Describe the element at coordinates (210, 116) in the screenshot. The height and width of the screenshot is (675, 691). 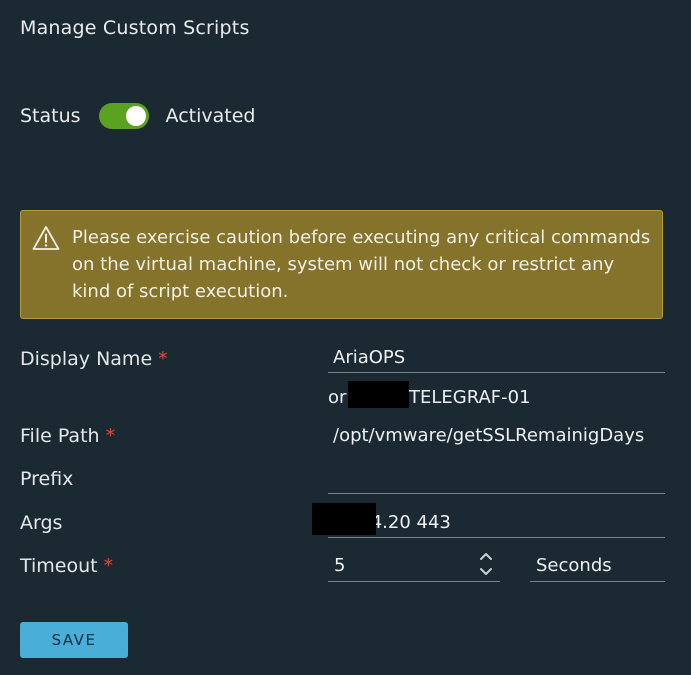
I see `status-value-text: Activated` at that location.